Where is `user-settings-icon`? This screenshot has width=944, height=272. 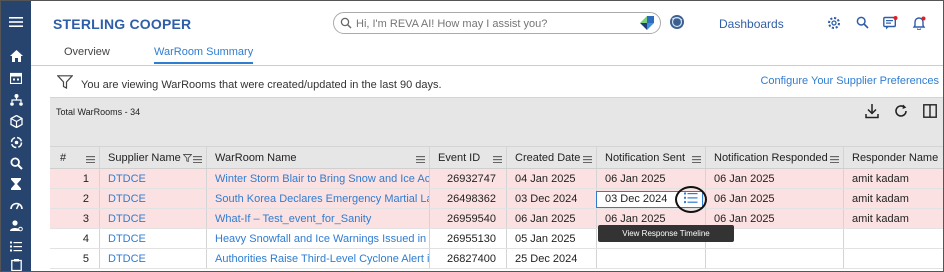 user-settings-icon is located at coordinates (16, 226).